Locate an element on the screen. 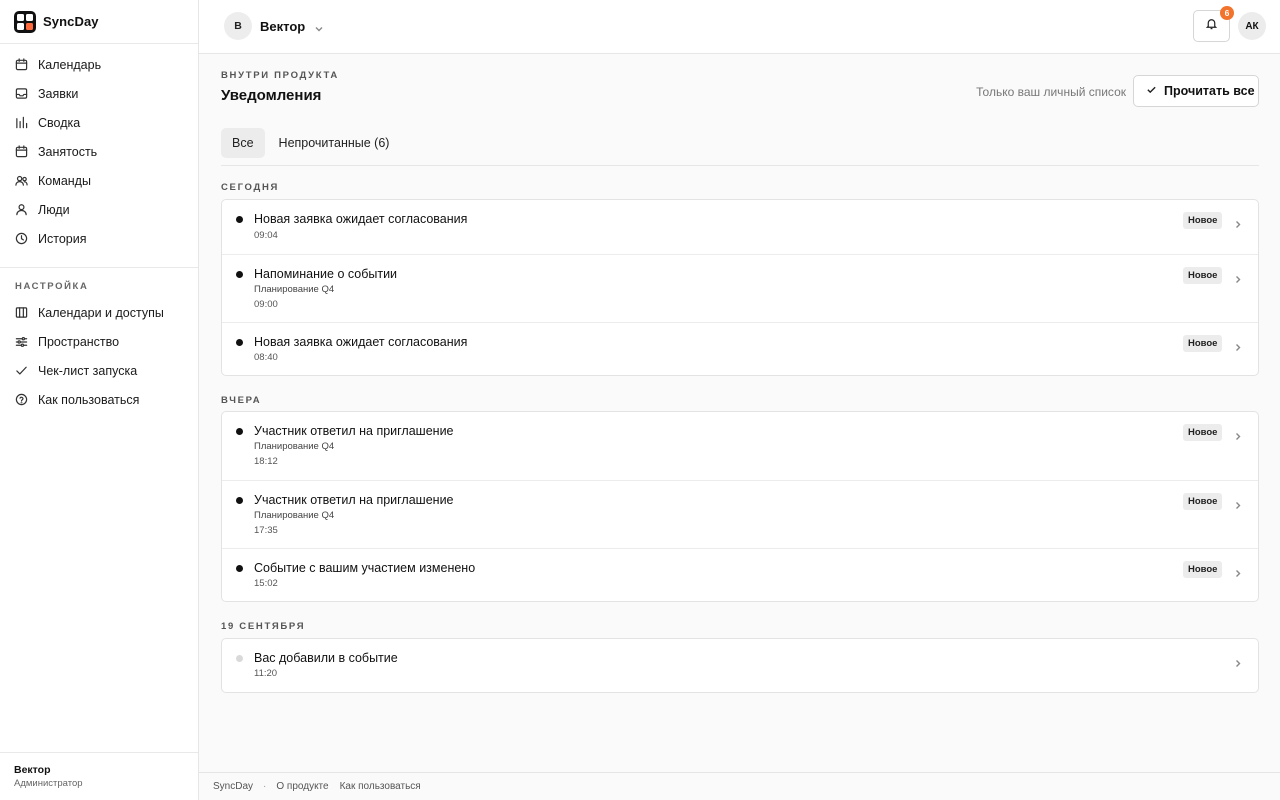 The width and height of the screenshot is (1280, 800). user-role: Администратор is located at coordinates (48, 783).